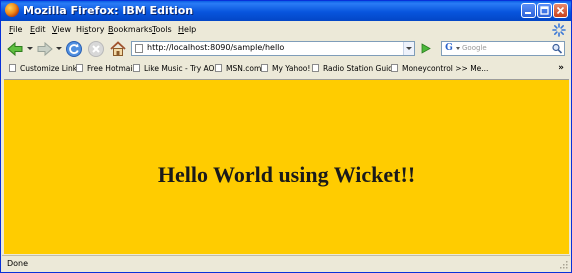  I want to click on title-bar: Mozilla Firefox: IBM Edition, so click(286, 11).